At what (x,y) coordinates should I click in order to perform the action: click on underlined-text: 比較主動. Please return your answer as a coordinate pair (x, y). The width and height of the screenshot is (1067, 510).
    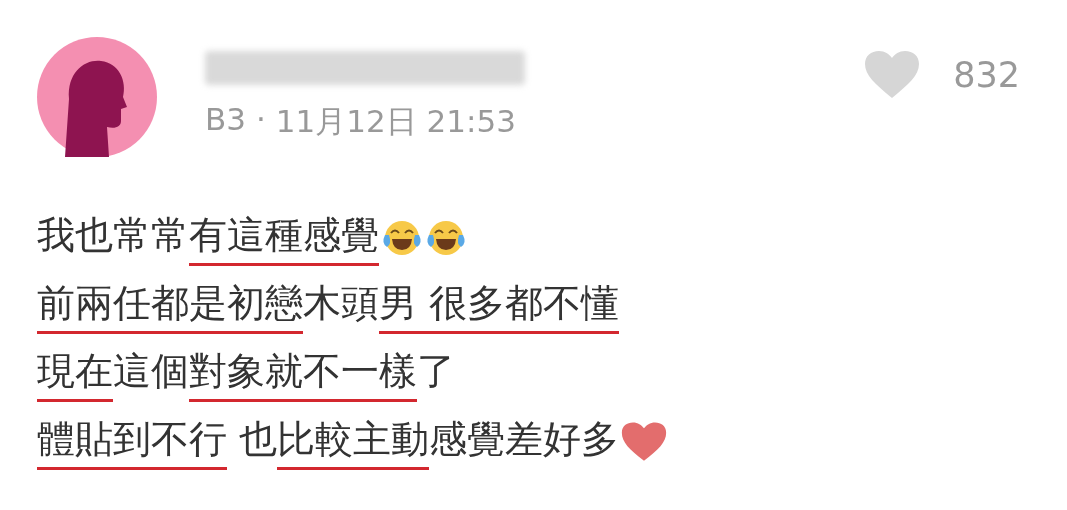
    Looking at the image, I should click on (353, 442).